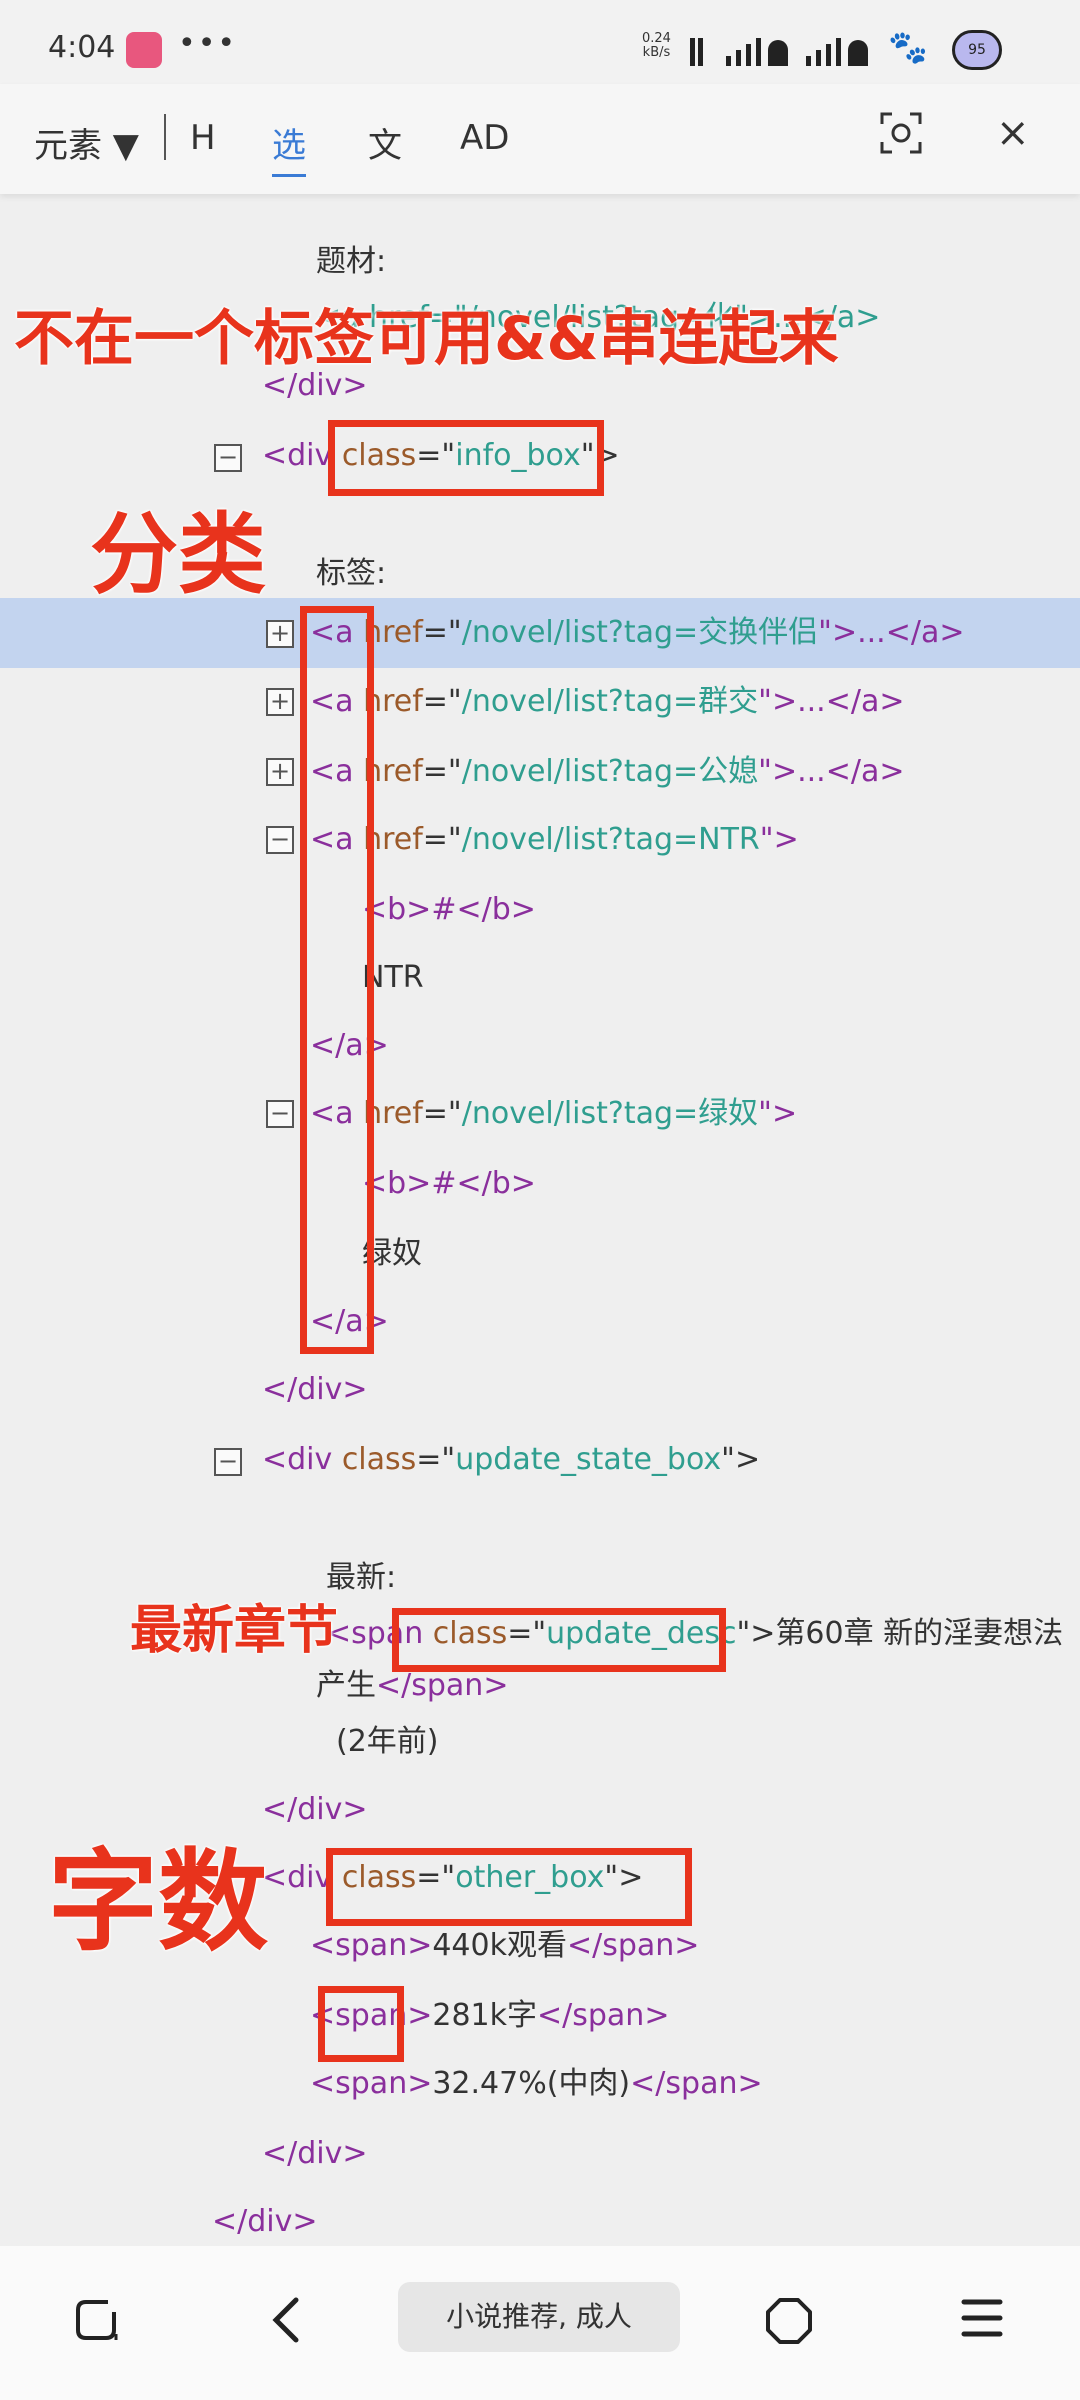  Describe the element at coordinates (841, 48) in the screenshot. I see `signal-strength-2-icon` at that location.